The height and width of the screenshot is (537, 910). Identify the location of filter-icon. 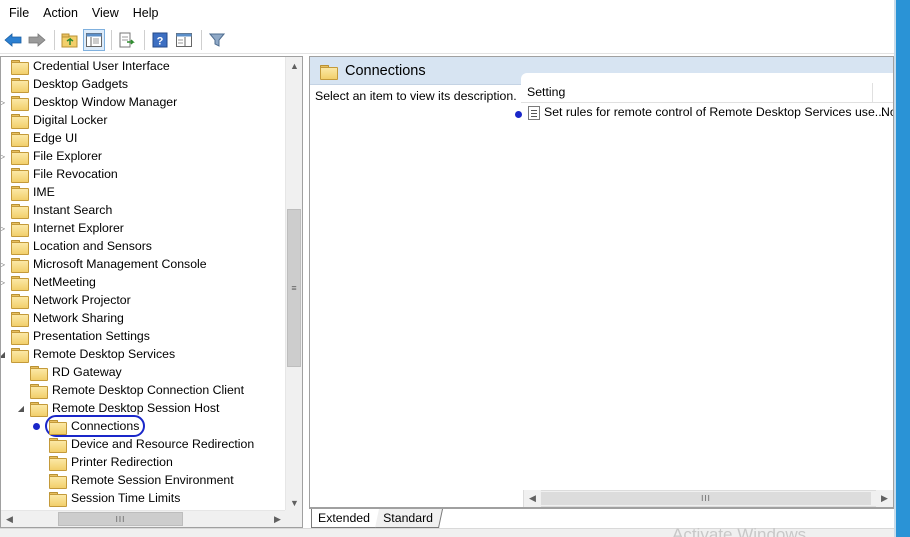
(217, 40).